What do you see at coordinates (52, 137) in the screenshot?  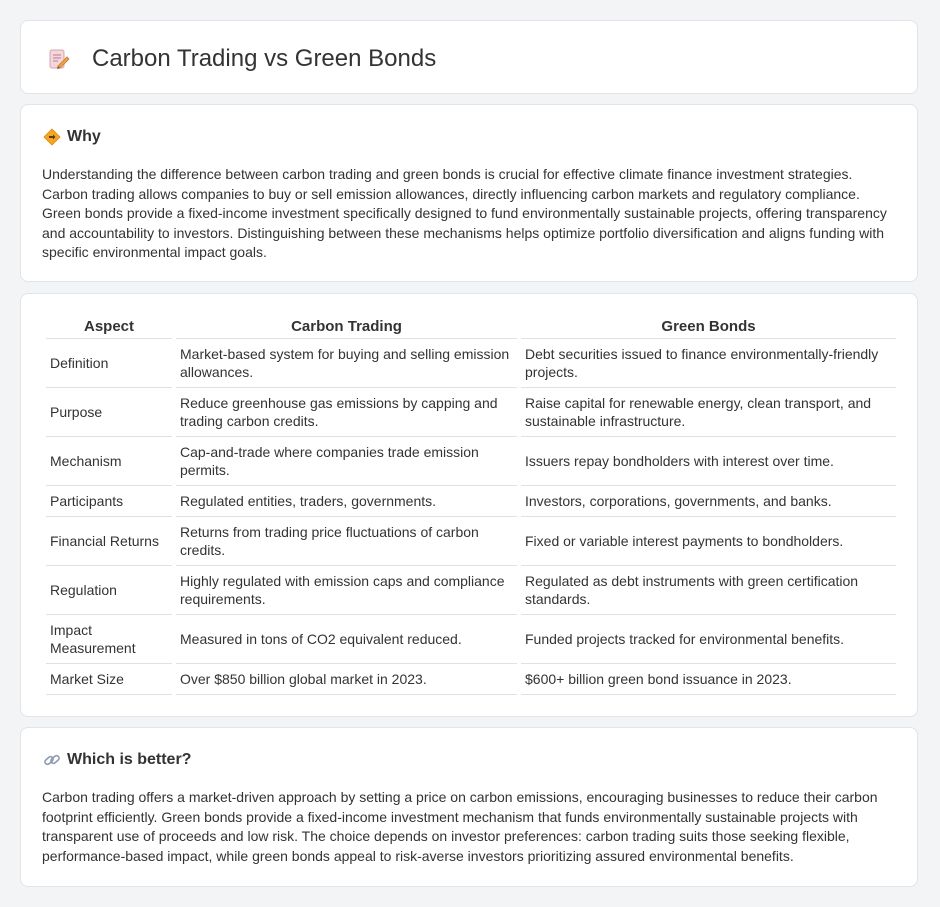 I see `signpost-icon` at bounding box center [52, 137].